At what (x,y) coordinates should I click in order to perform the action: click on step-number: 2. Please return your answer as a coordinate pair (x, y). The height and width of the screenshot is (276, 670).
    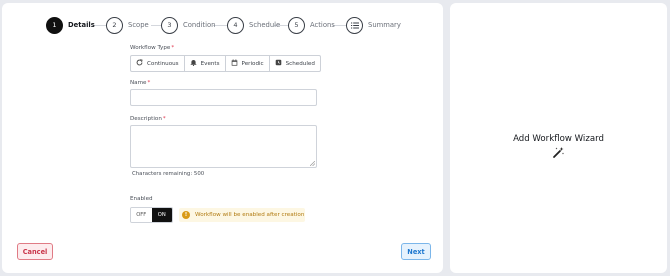
    Looking at the image, I should click on (114, 25).